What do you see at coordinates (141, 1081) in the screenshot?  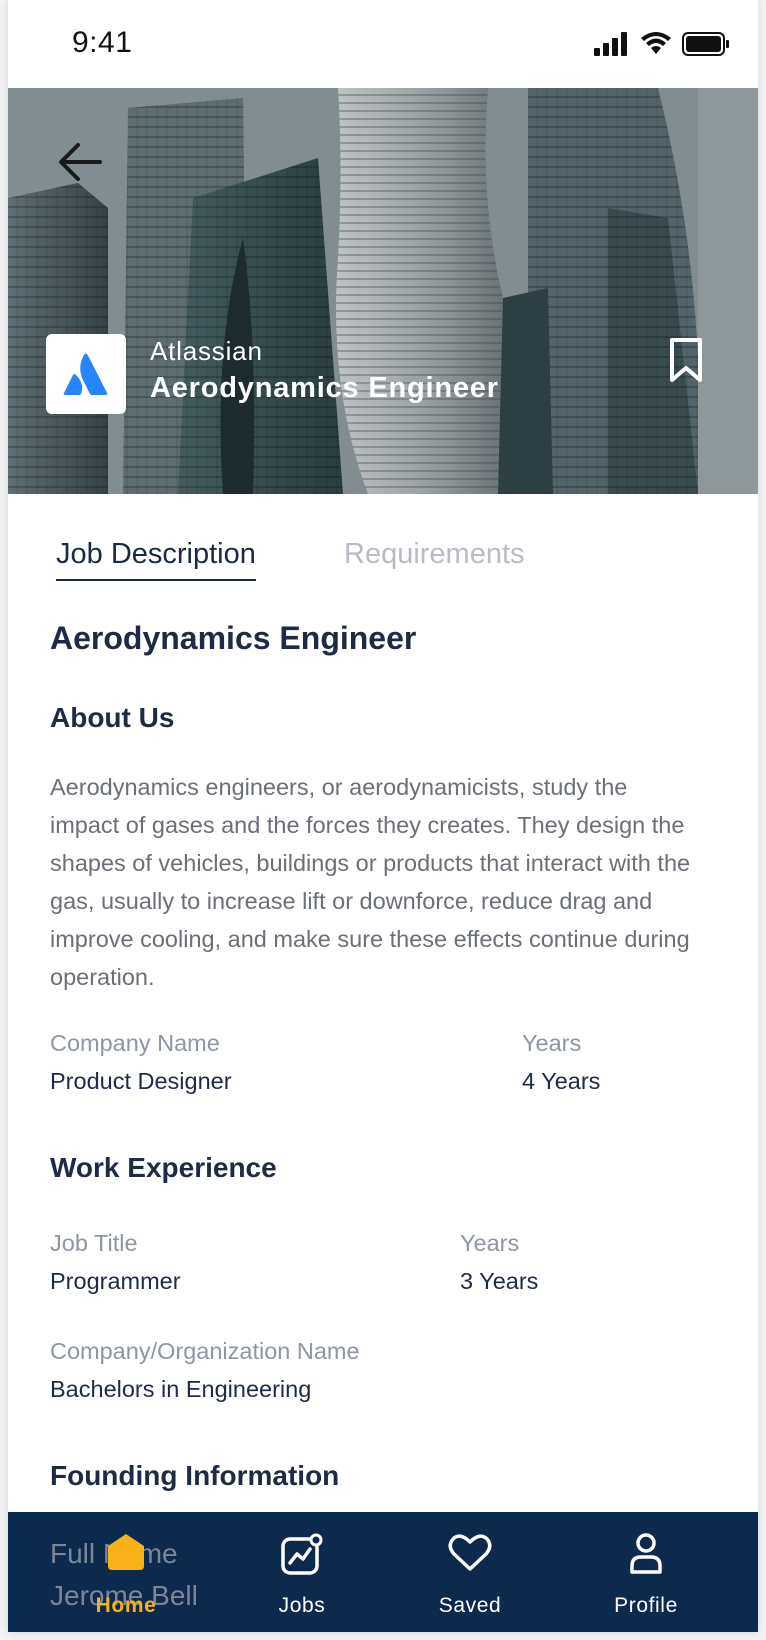 I see `company-name-value: Product Designer` at bounding box center [141, 1081].